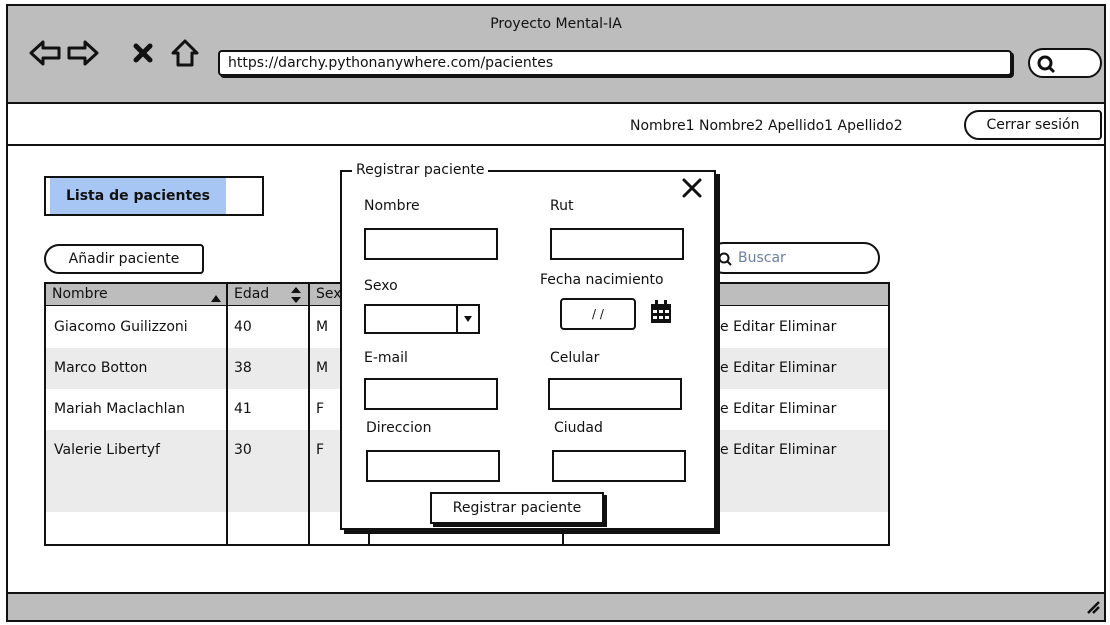  What do you see at coordinates (119, 409) in the screenshot?
I see `cell-nombre: Mariah Maclachlan` at bounding box center [119, 409].